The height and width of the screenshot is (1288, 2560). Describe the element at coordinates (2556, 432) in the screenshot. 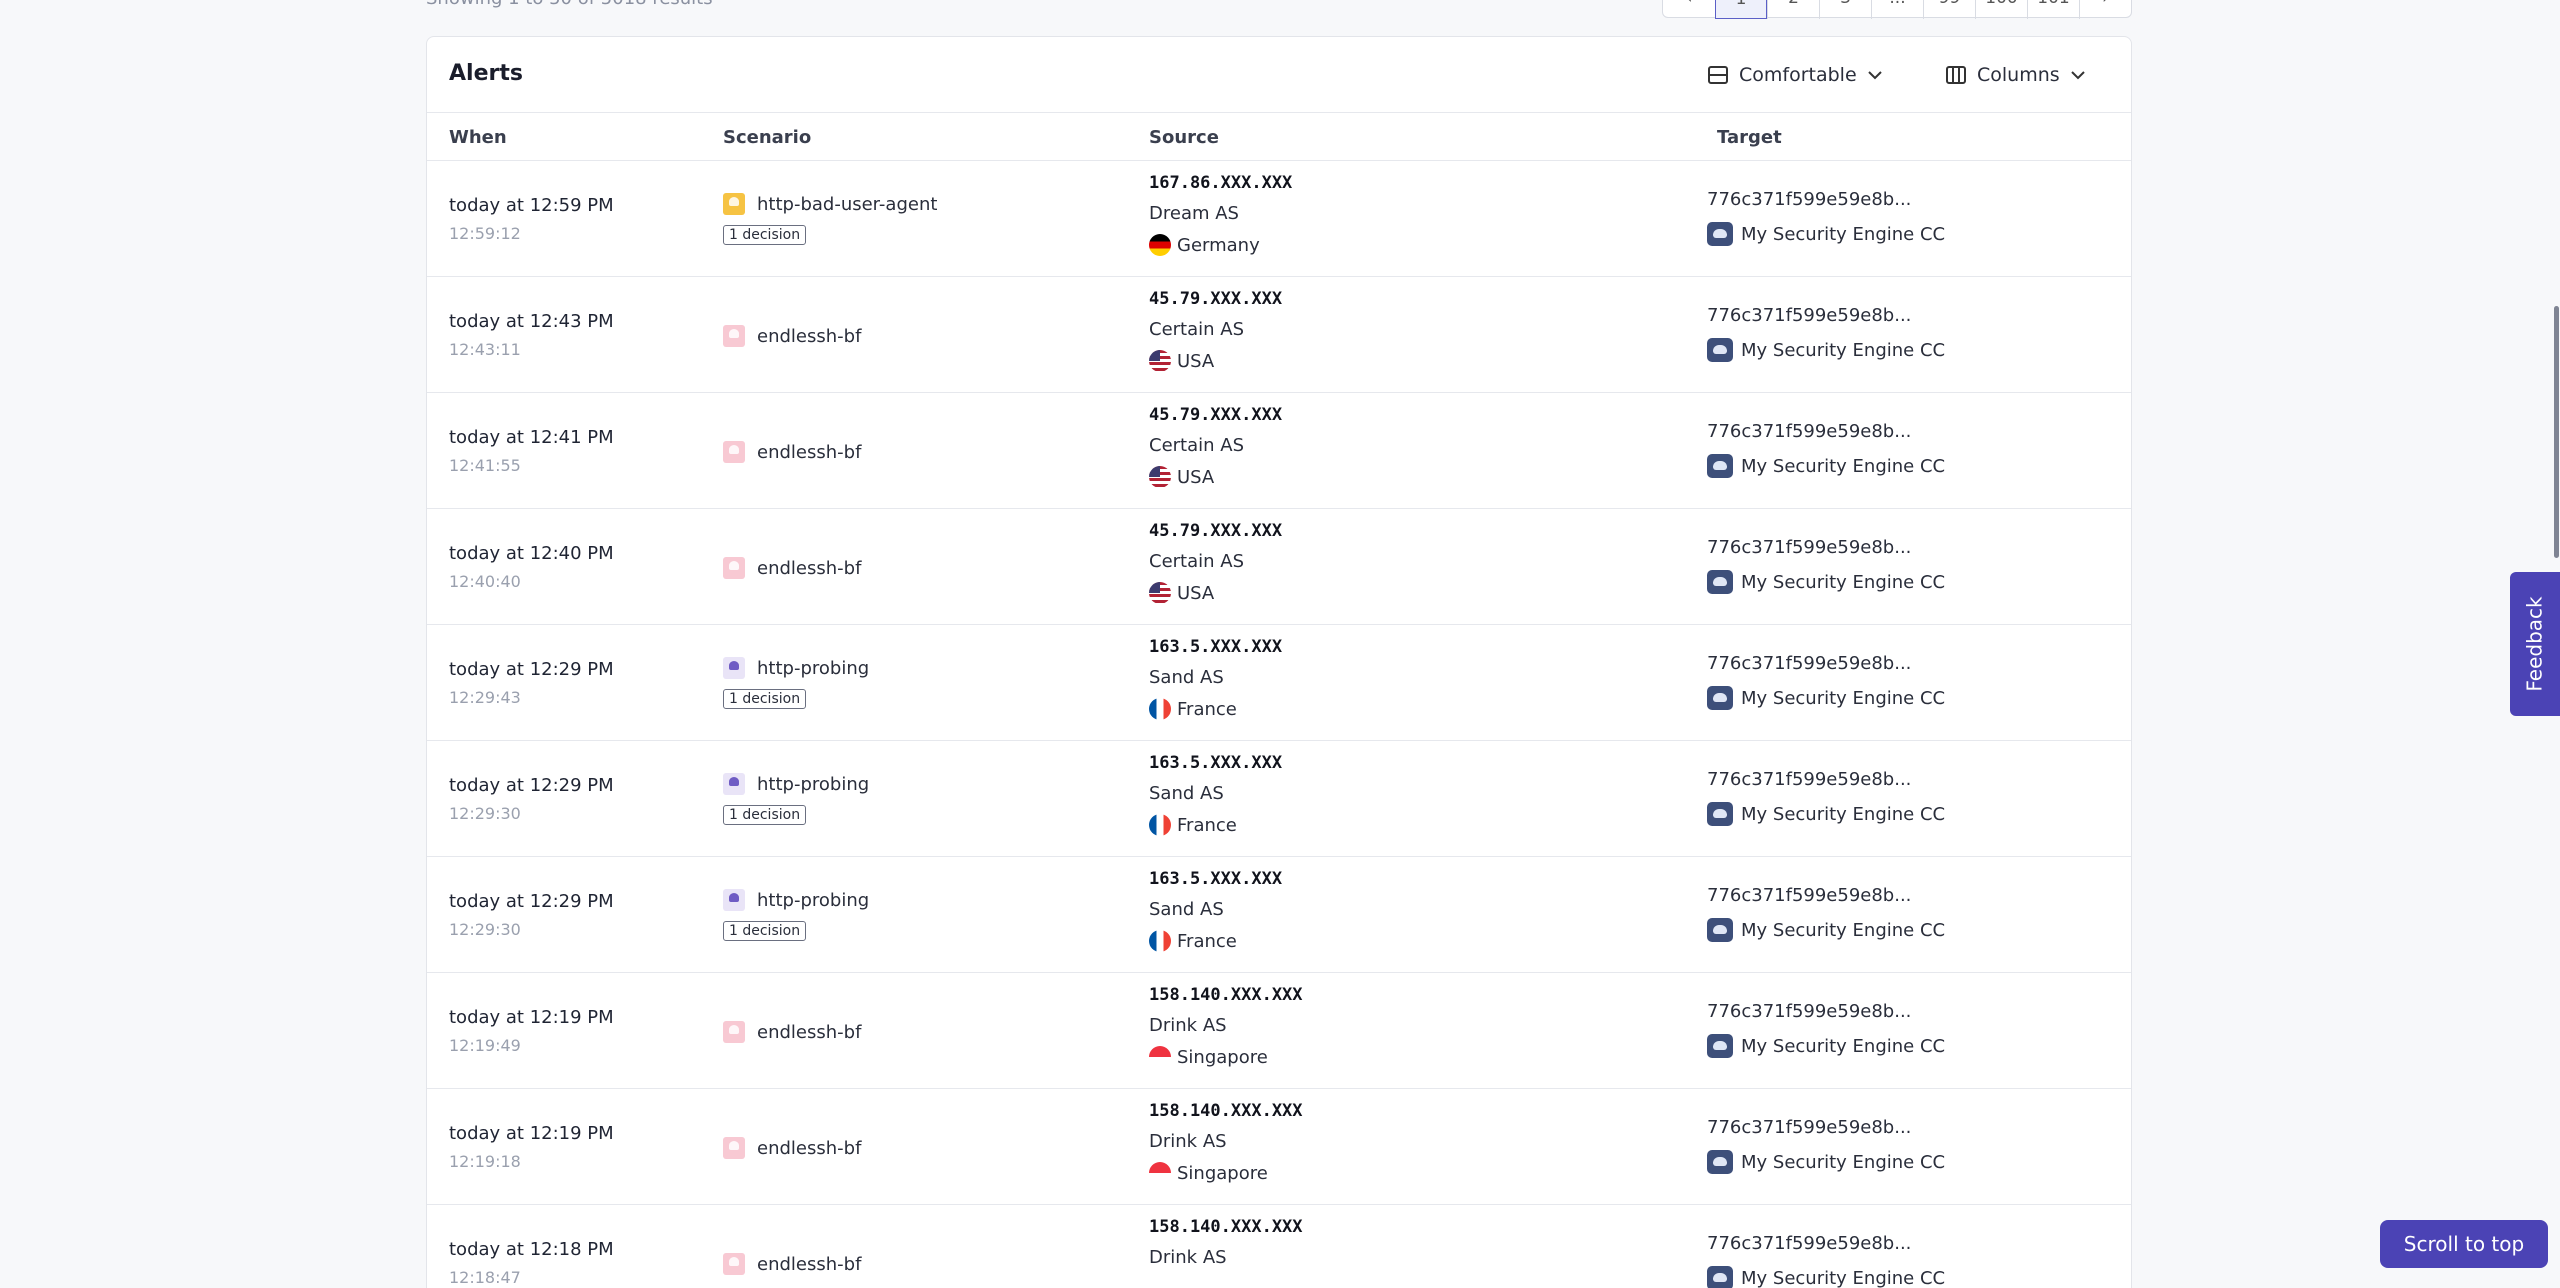

I see `scrollbar` at that location.